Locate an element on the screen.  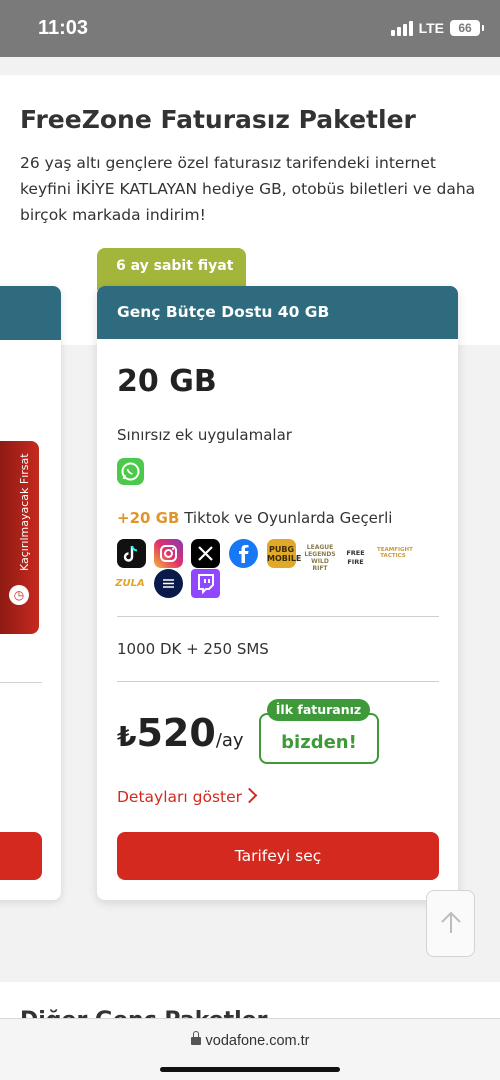
status-indicators: LTE 66 is located at coordinates (437, 28).